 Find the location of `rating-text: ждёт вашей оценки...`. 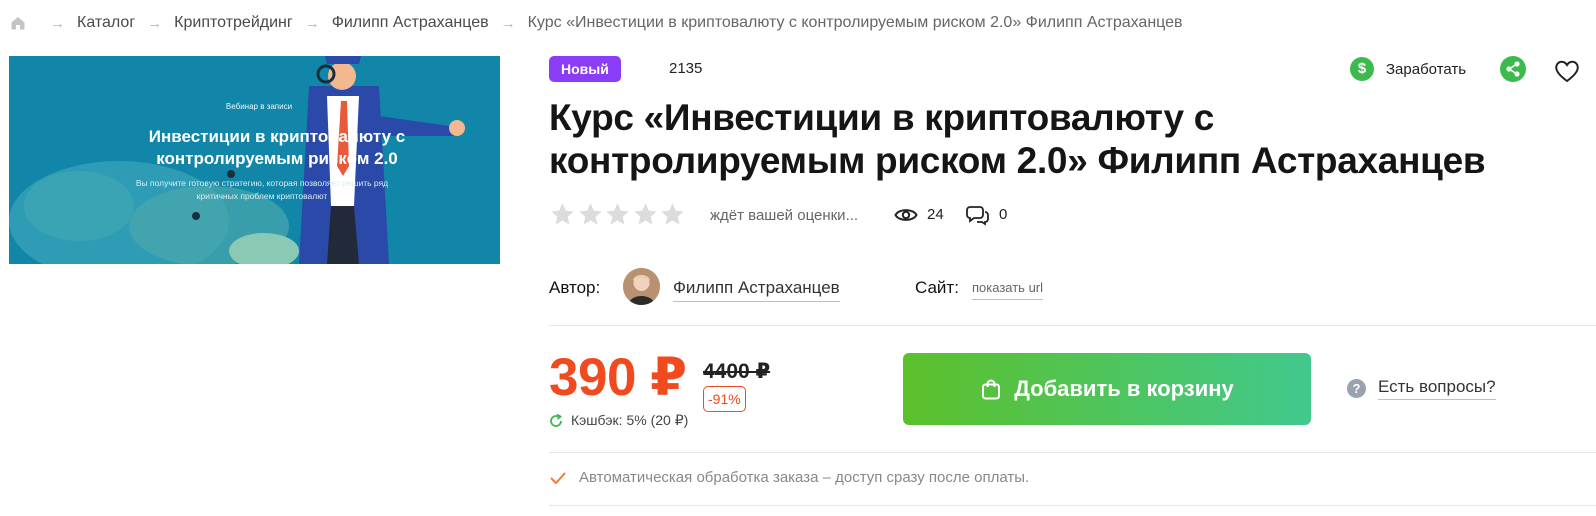

rating-text: ждёт вашей оценки... is located at coordinates (784, 215).